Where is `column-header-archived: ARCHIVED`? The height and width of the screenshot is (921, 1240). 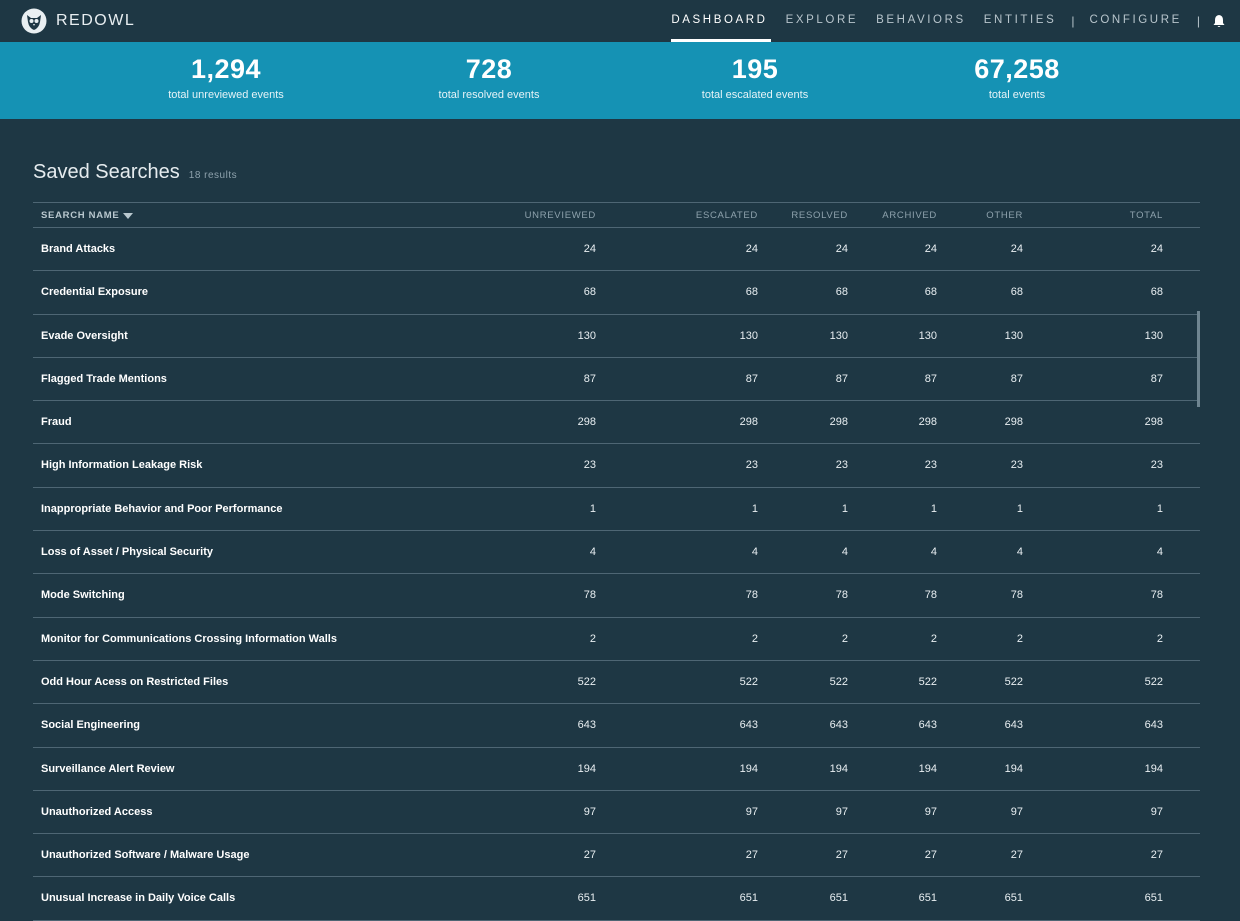 column-header-archived: ARCHIVED is located at coordinates (909, 215).